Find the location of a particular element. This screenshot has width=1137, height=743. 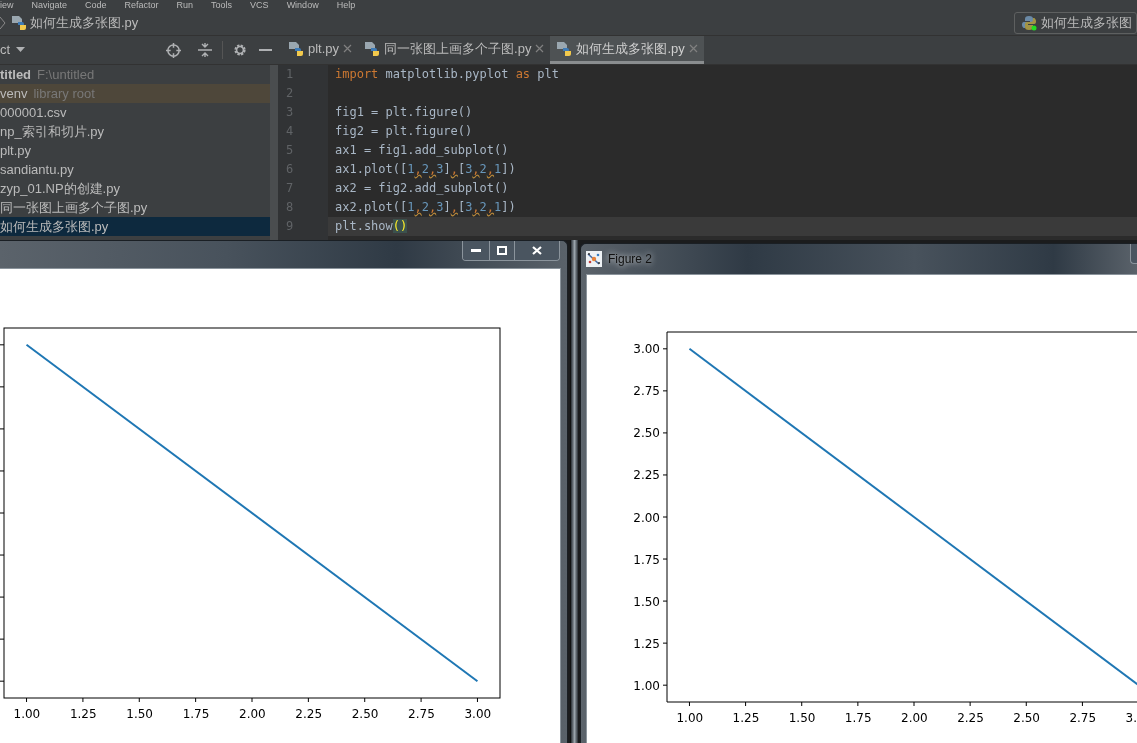

tree-item: 同一张图上画多个子图.py is located at coordinates (135, 207).